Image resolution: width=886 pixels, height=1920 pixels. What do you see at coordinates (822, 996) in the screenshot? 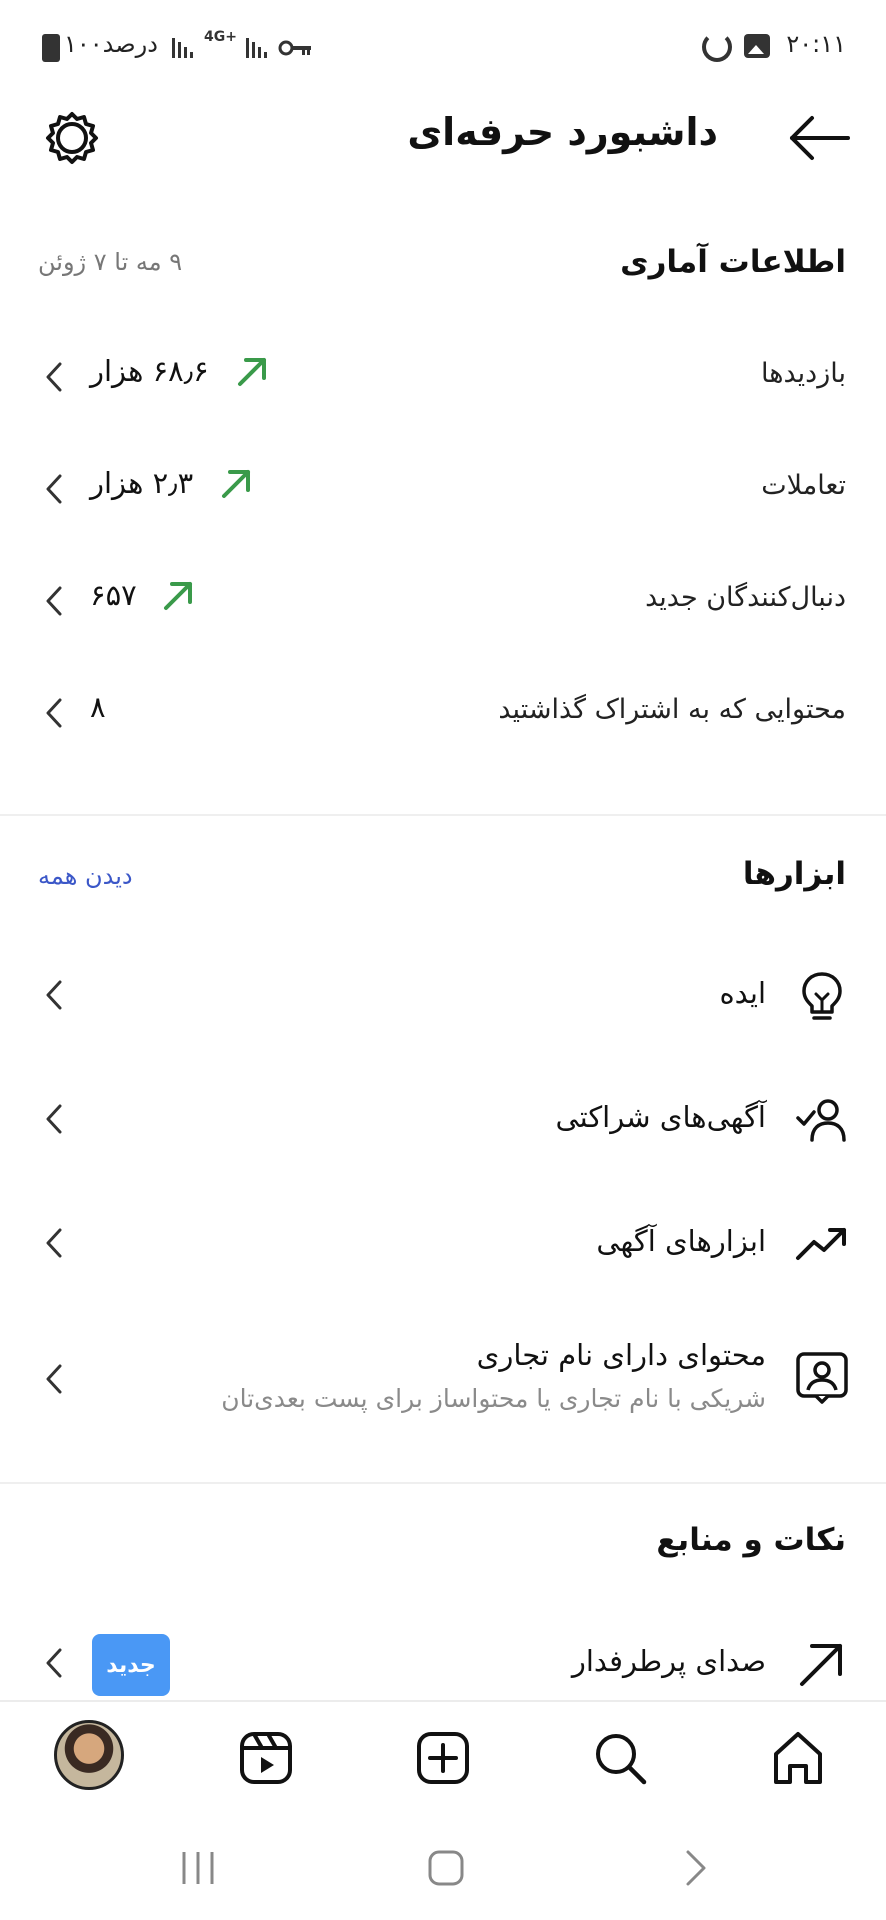
I see `lightbulb-icon` at bounding box center [822, 996].